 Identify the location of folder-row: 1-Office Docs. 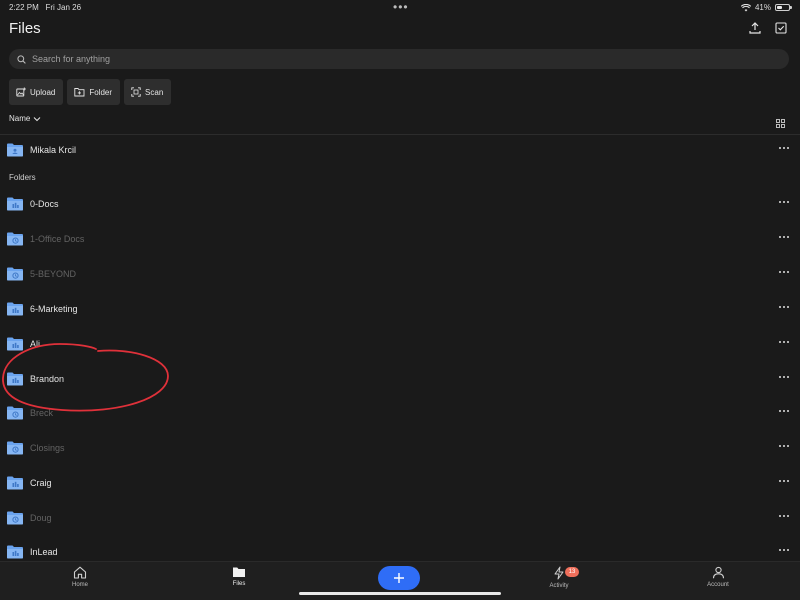
(400, 239).